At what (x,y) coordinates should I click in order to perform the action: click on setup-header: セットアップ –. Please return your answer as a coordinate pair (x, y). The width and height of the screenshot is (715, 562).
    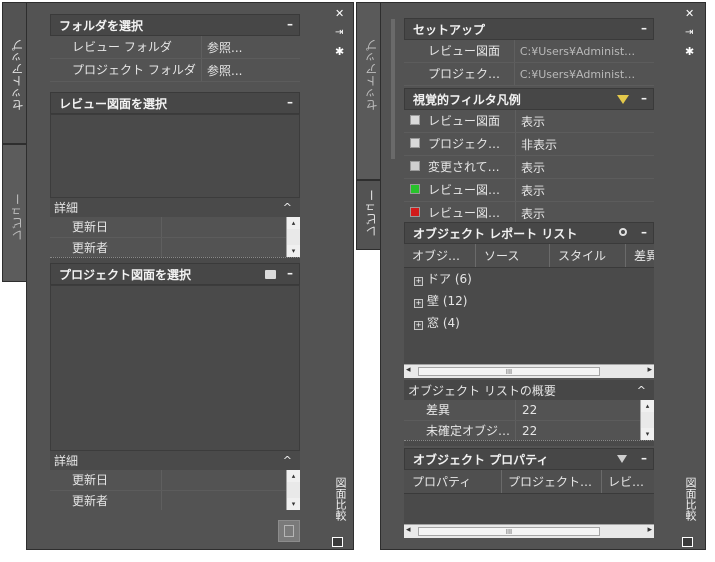
    Looking at the image, I should click on (529, 29).